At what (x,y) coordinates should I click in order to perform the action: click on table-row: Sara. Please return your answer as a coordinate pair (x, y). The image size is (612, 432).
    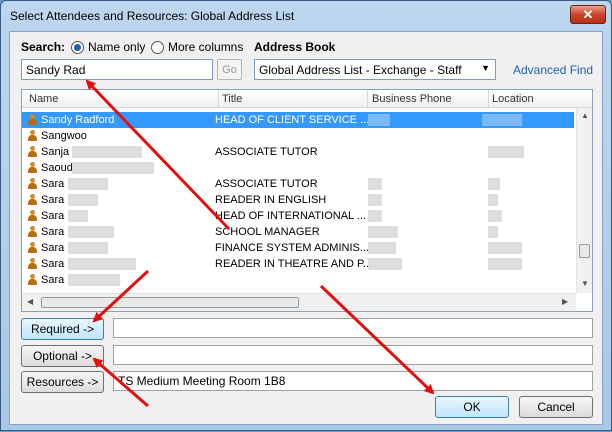
    Looking at the image, I should click on (298, 280).